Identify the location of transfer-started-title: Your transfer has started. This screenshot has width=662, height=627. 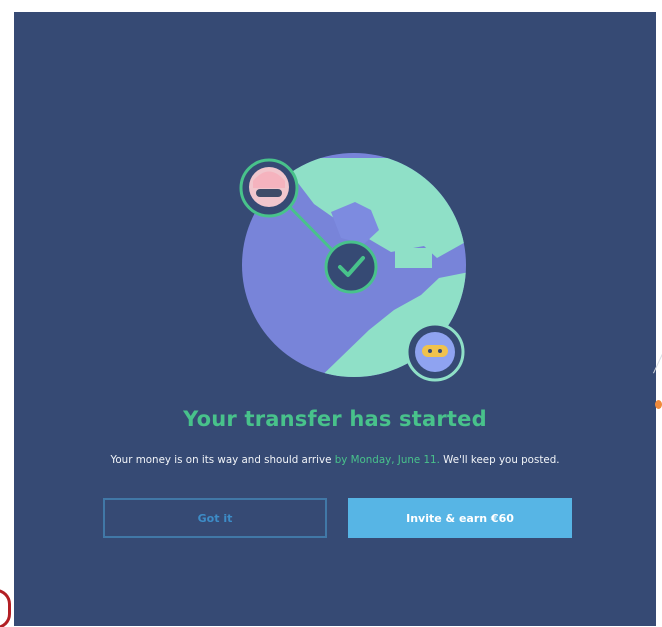
(335, 419).